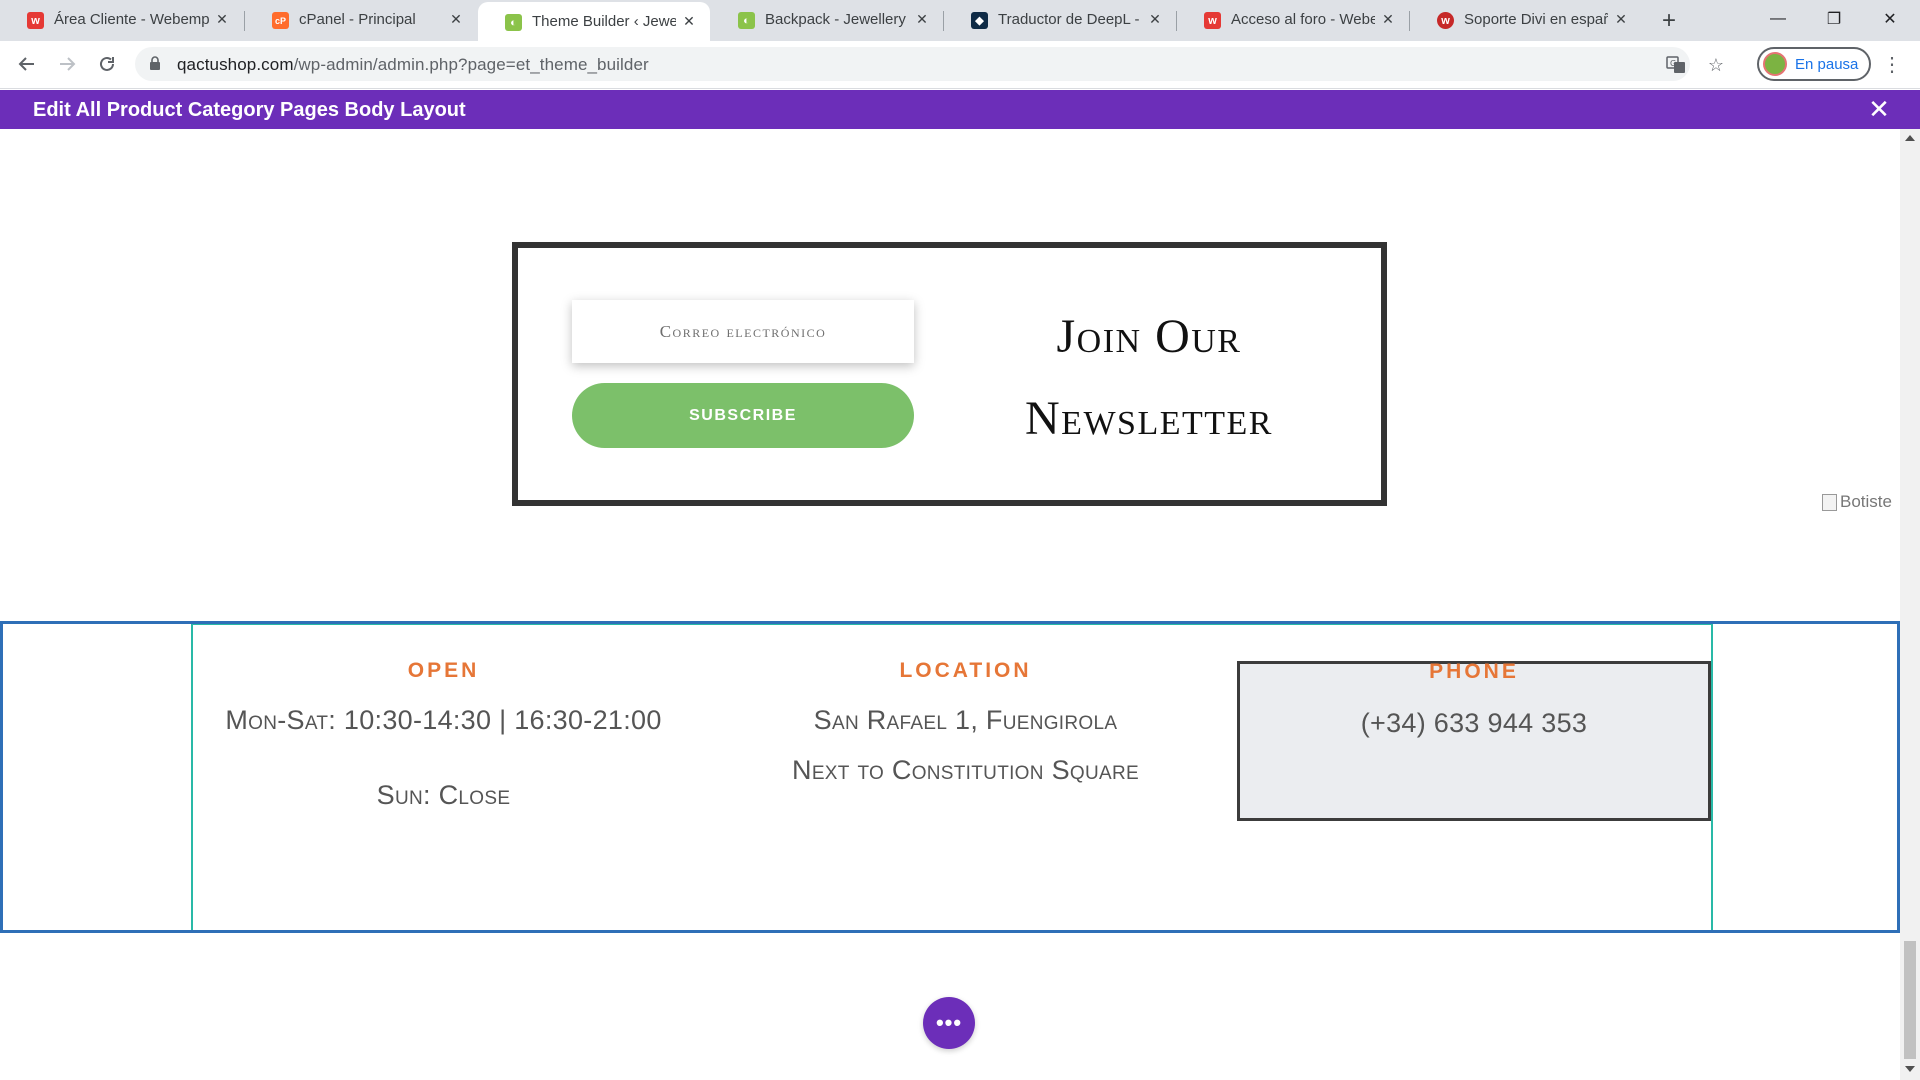 Image resolution: width=1920 pixels, height=1080 pixels. I want to click on scroll-down-arrow-icon, so click(1910, 1069).